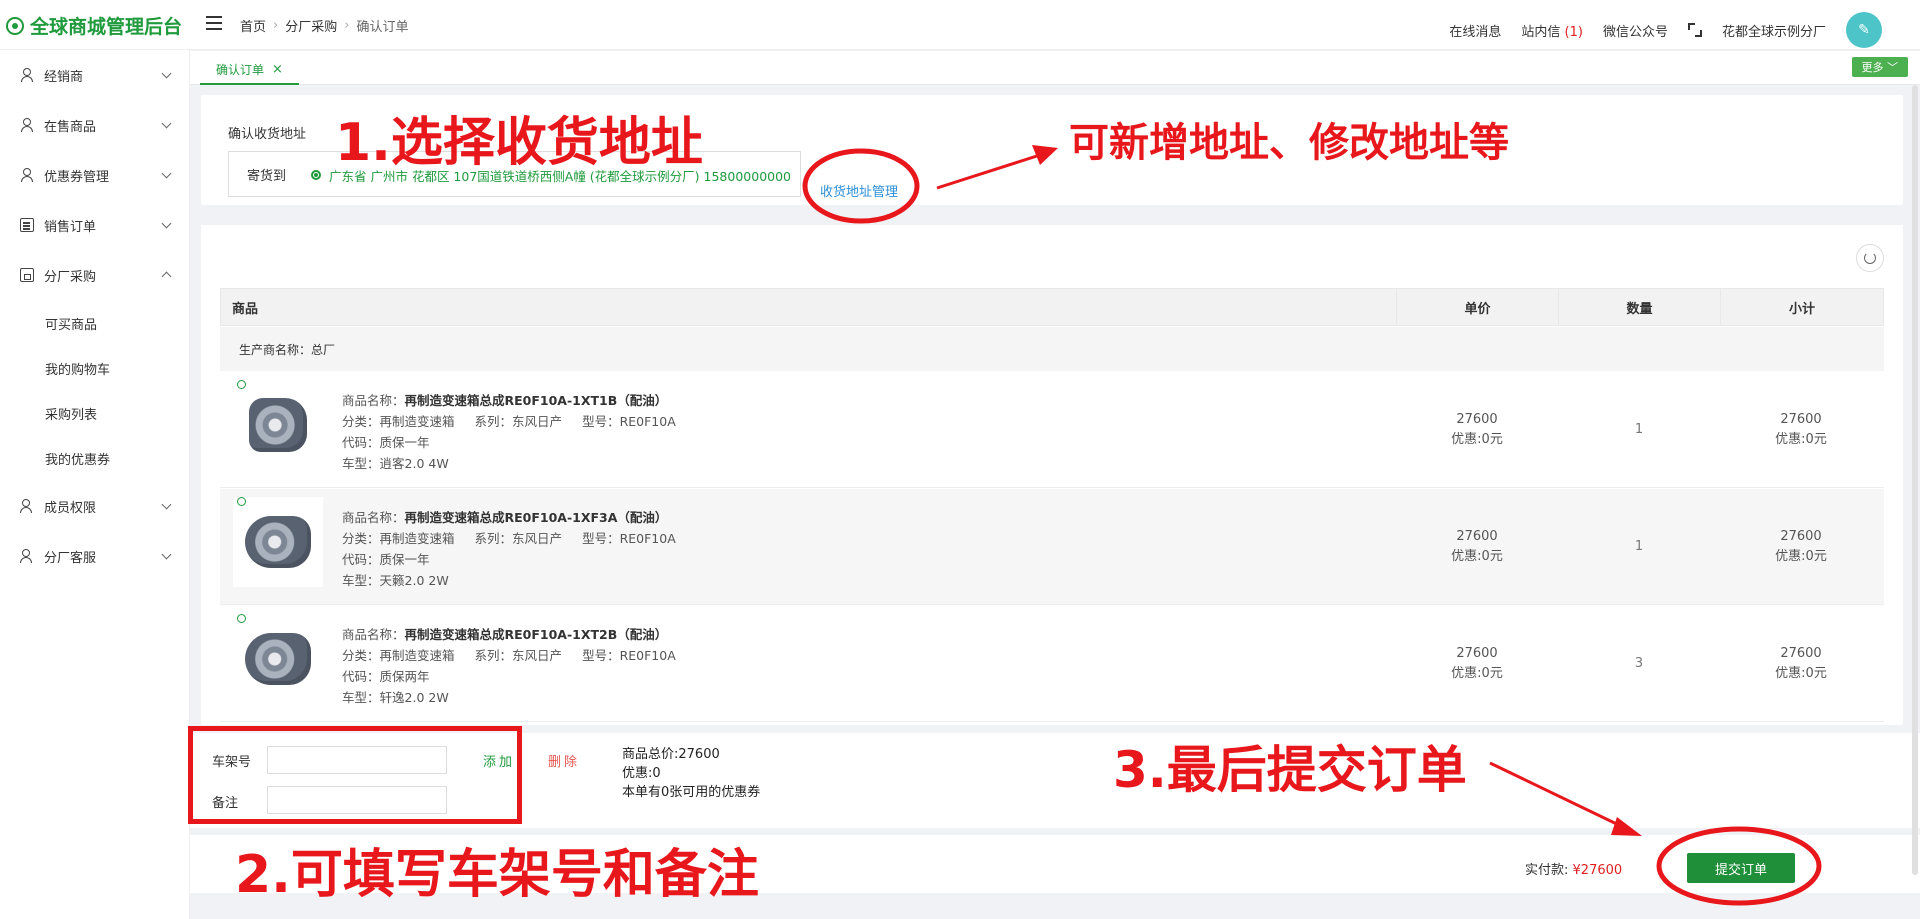 This screenshot has width=1920, height=919. What do you see at coordinates (404, 442) in the screenshot?
I see `product-code: 质保一年` at bounding box center [404, 442].